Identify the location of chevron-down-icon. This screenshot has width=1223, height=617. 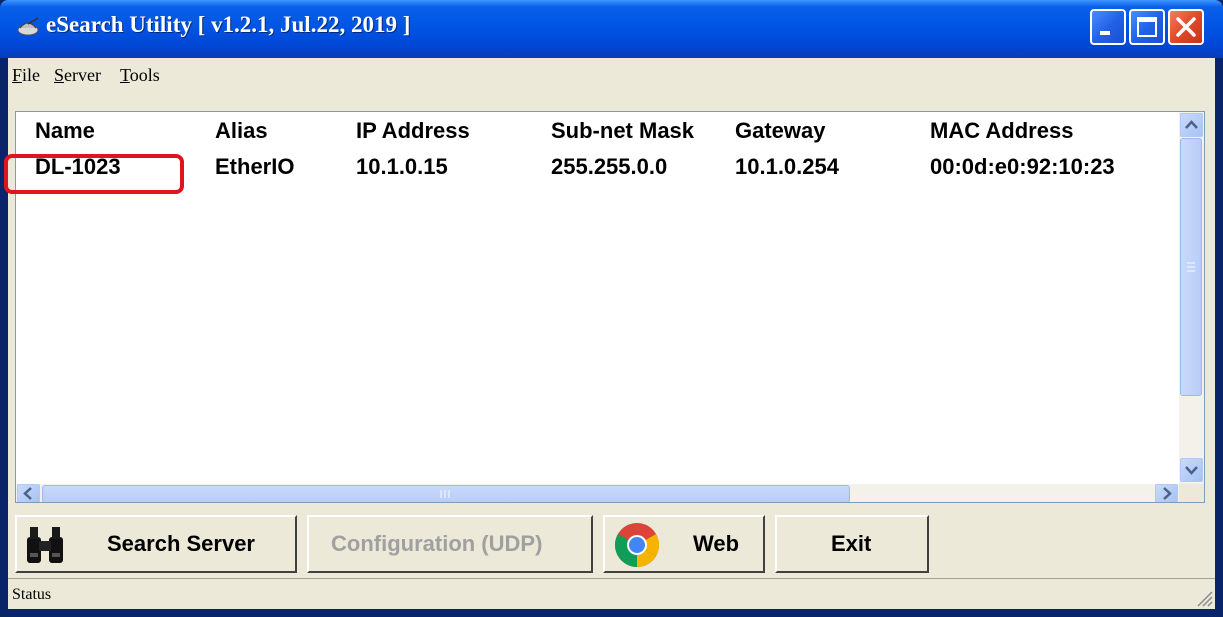
(1191, 470).